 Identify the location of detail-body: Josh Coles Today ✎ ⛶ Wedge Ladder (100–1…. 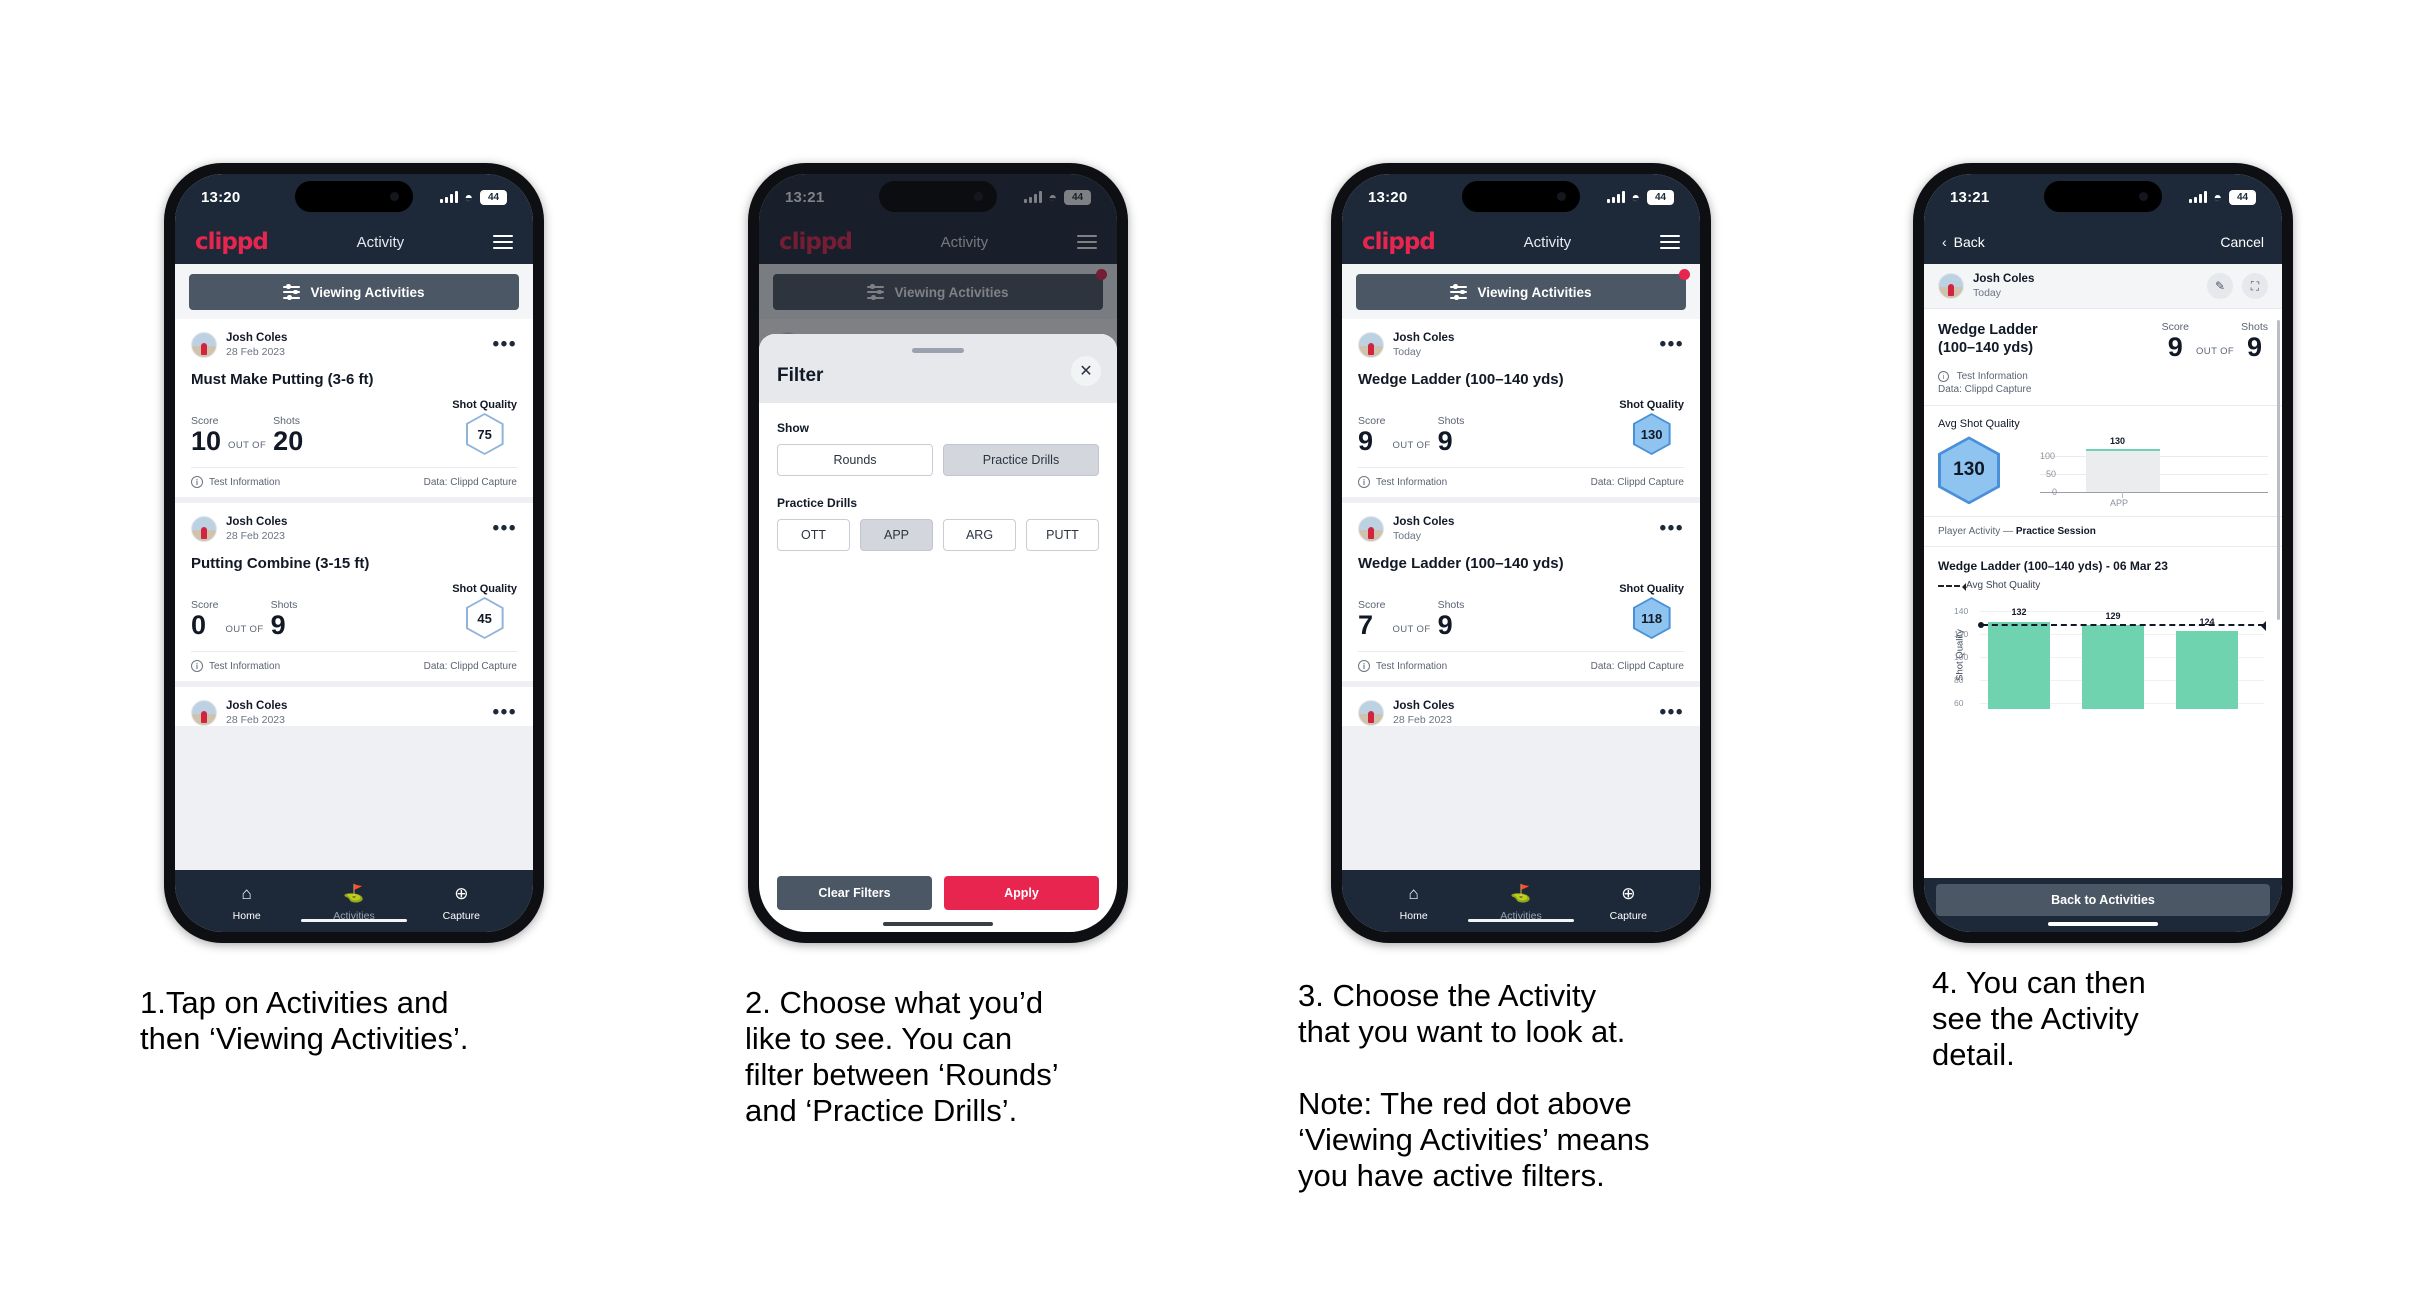
(2103, 571).